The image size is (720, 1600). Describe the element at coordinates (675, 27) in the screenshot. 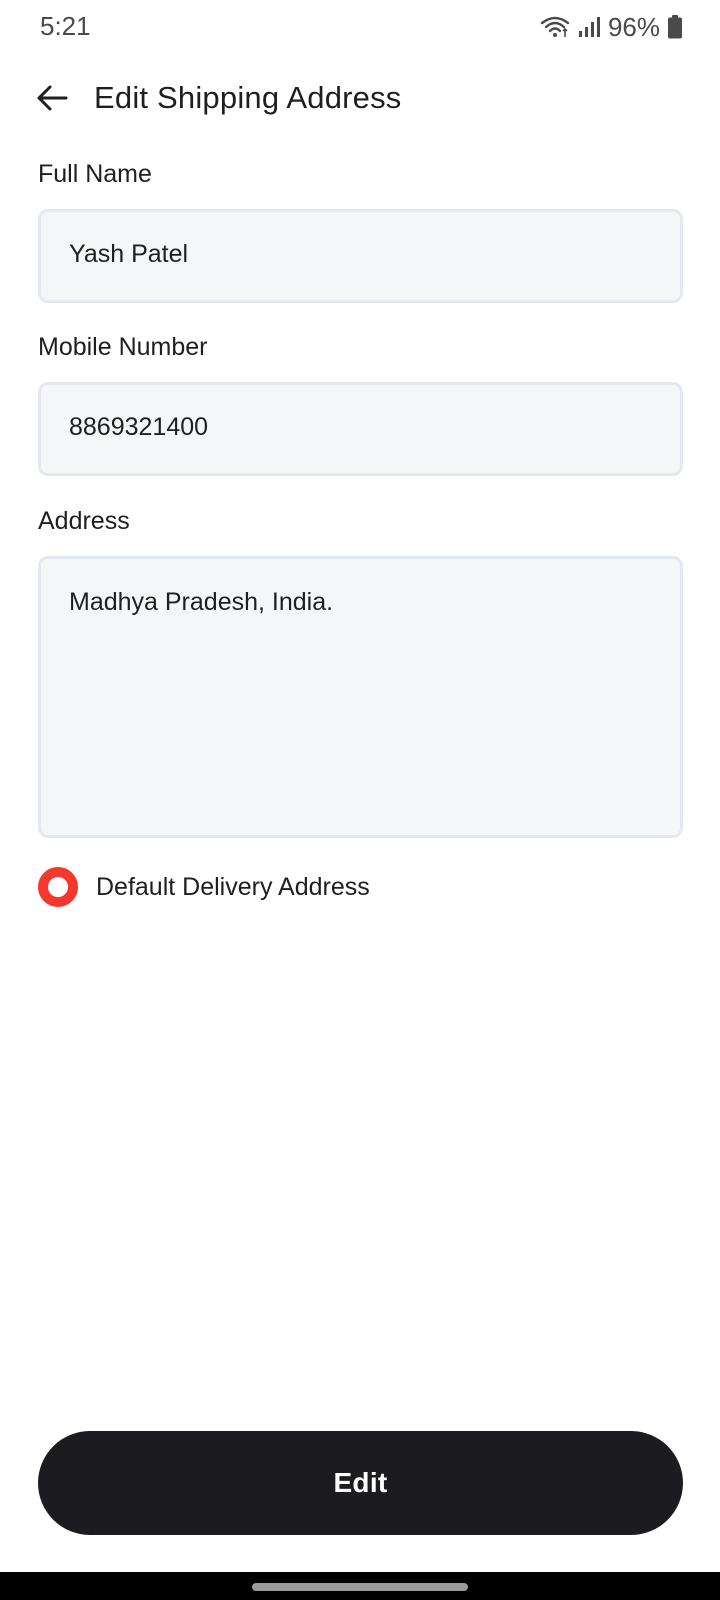

I see `battery-icon` at that location.